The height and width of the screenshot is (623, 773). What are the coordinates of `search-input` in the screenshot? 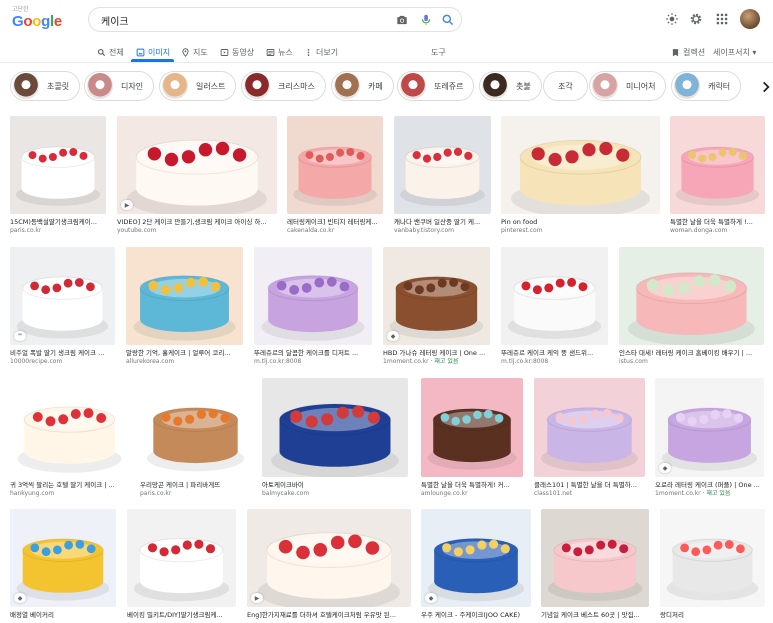 It's located at (241, 20).